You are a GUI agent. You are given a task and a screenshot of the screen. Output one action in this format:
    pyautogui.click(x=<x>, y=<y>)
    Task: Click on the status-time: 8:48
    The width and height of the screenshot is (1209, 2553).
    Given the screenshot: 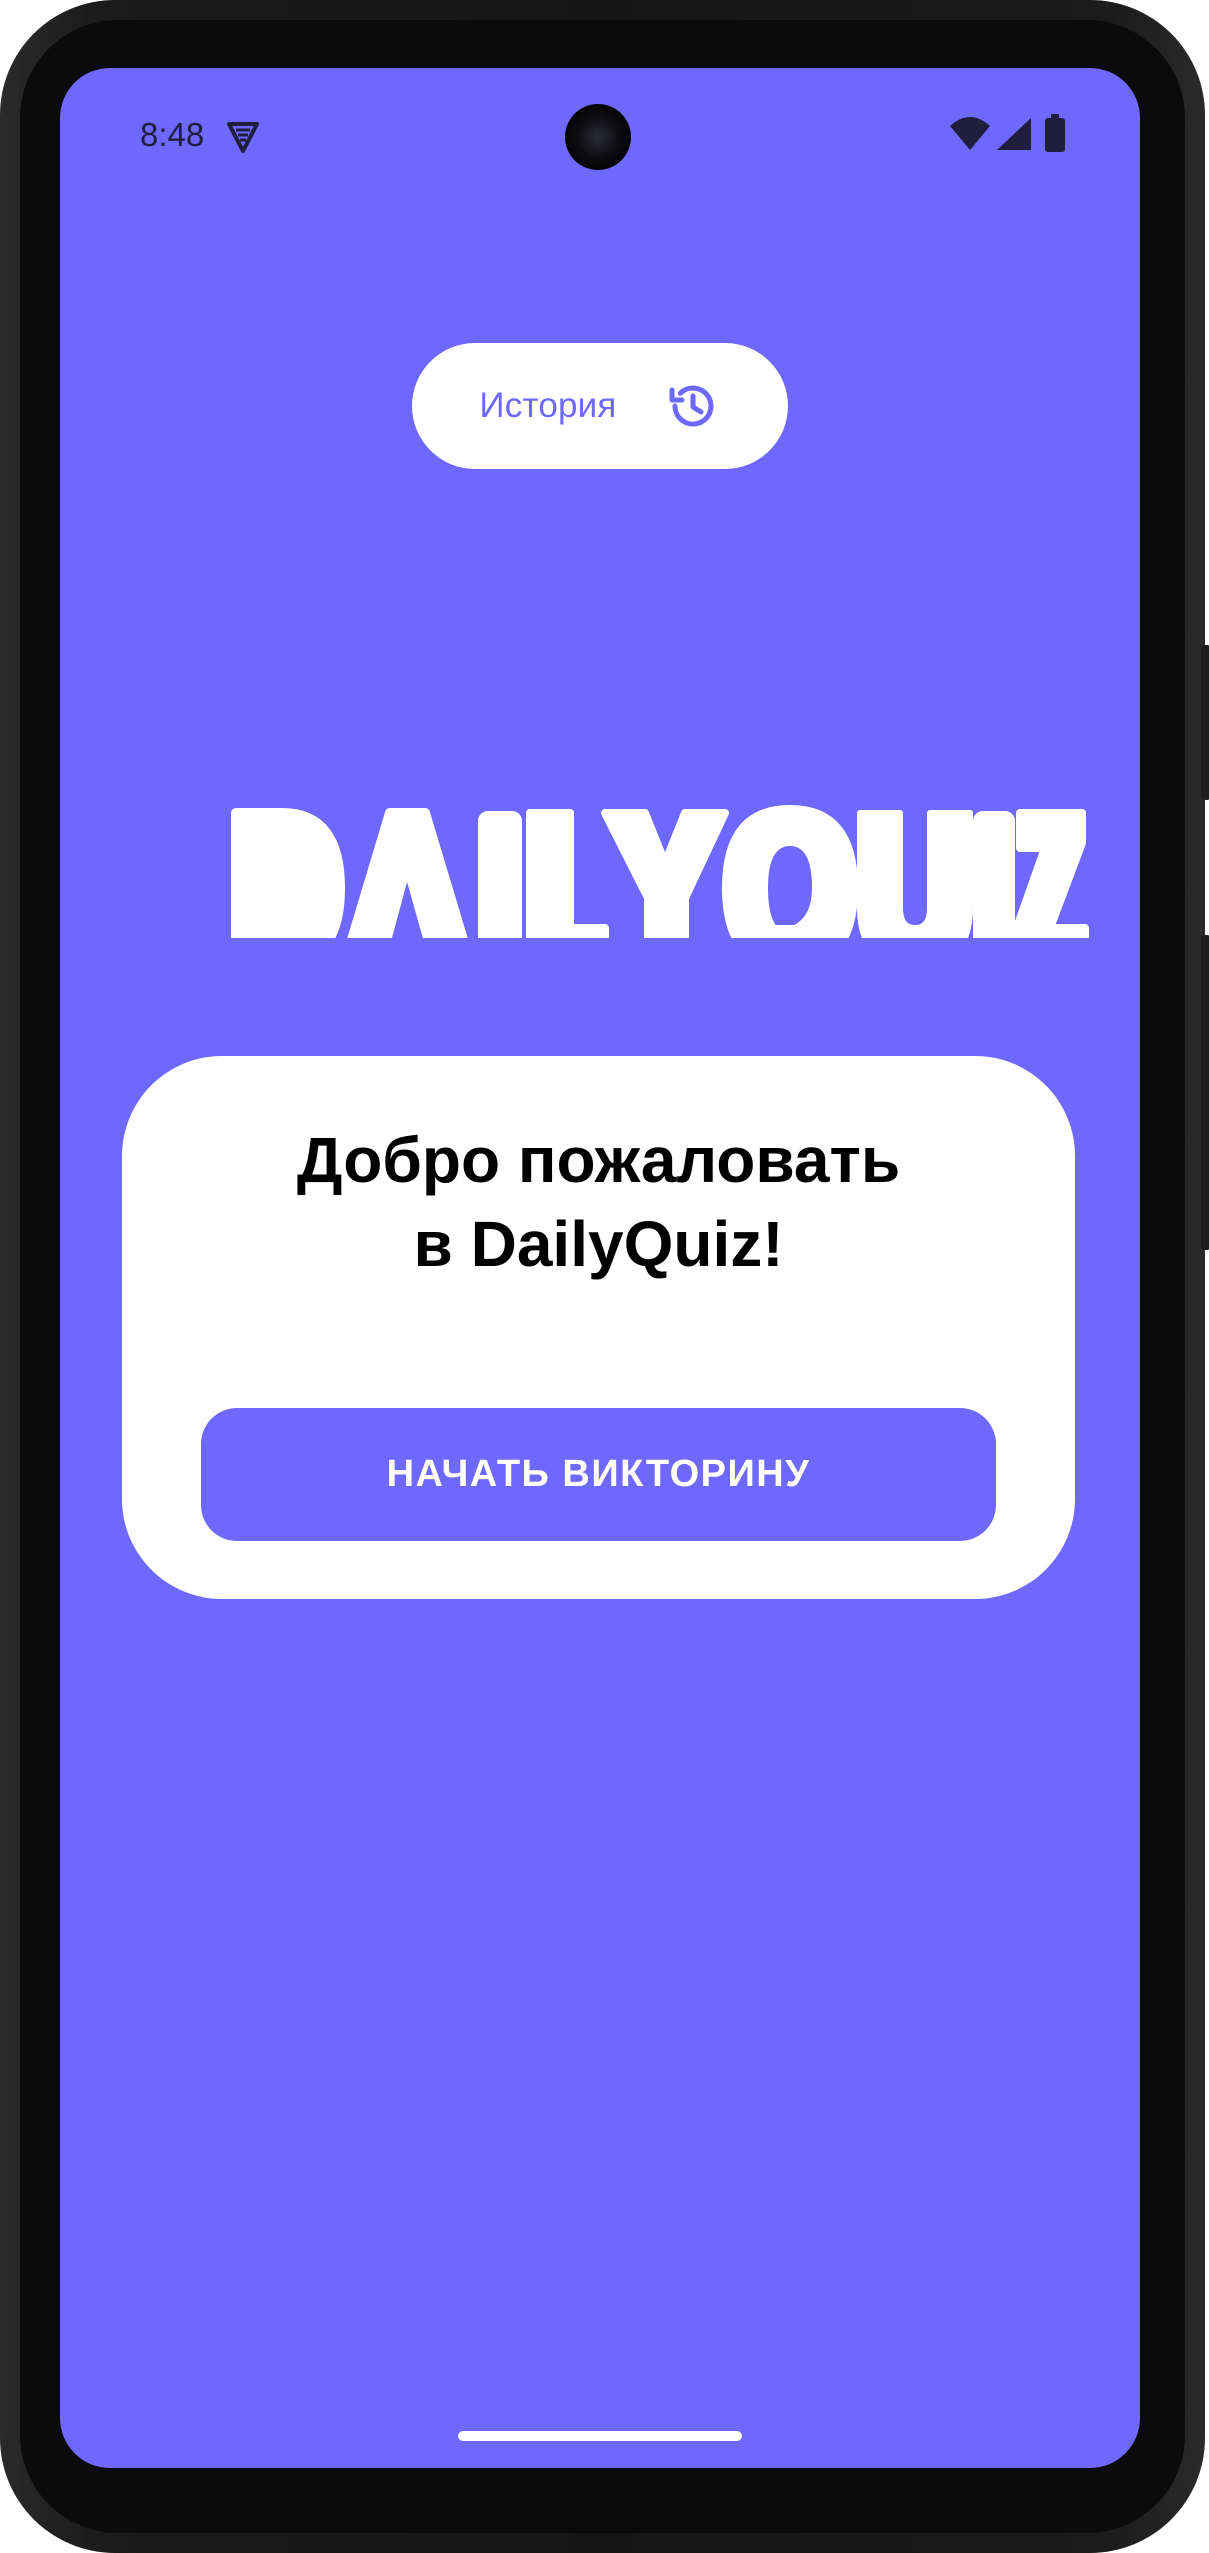 What is the action you would take?
    pyautogui.click(x=172, y=134)
    